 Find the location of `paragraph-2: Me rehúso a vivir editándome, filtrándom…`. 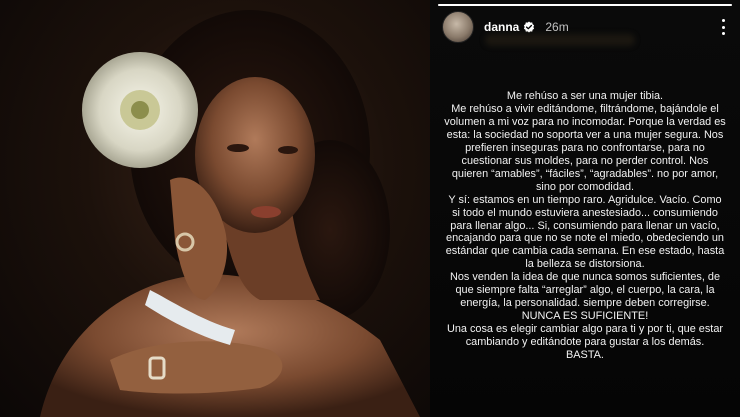

paragraph-2: Me rehúso a vivir editándome, filtrándom… is located at coordinates (585, 147).